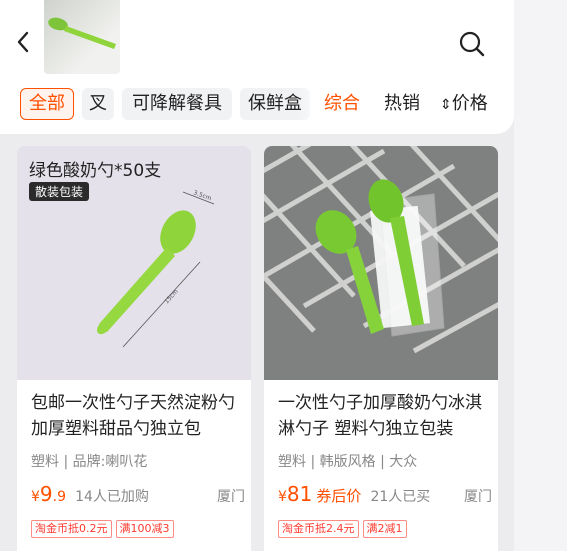 Image resolution: width=567 pixels, height=551 pixels. What do you see at coordinates (339, 496) in the screenshot?
I see `coupon-price-label: 券后价` at bounding box center [339, 496].